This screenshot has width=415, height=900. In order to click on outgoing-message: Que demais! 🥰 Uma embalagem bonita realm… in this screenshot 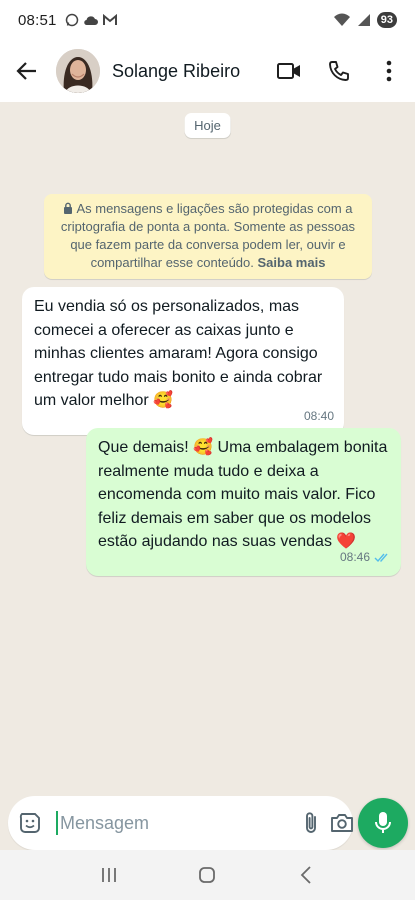, I will do `click(243, 502)`.